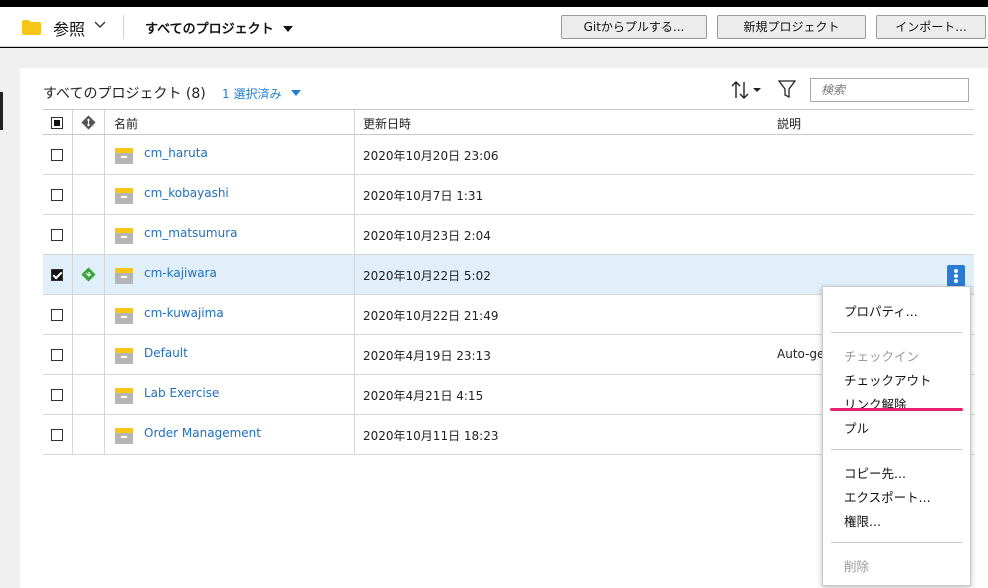 The width and height of the screenshot is (988, 588). I want to click on window-top-bar, so click(494, 3).